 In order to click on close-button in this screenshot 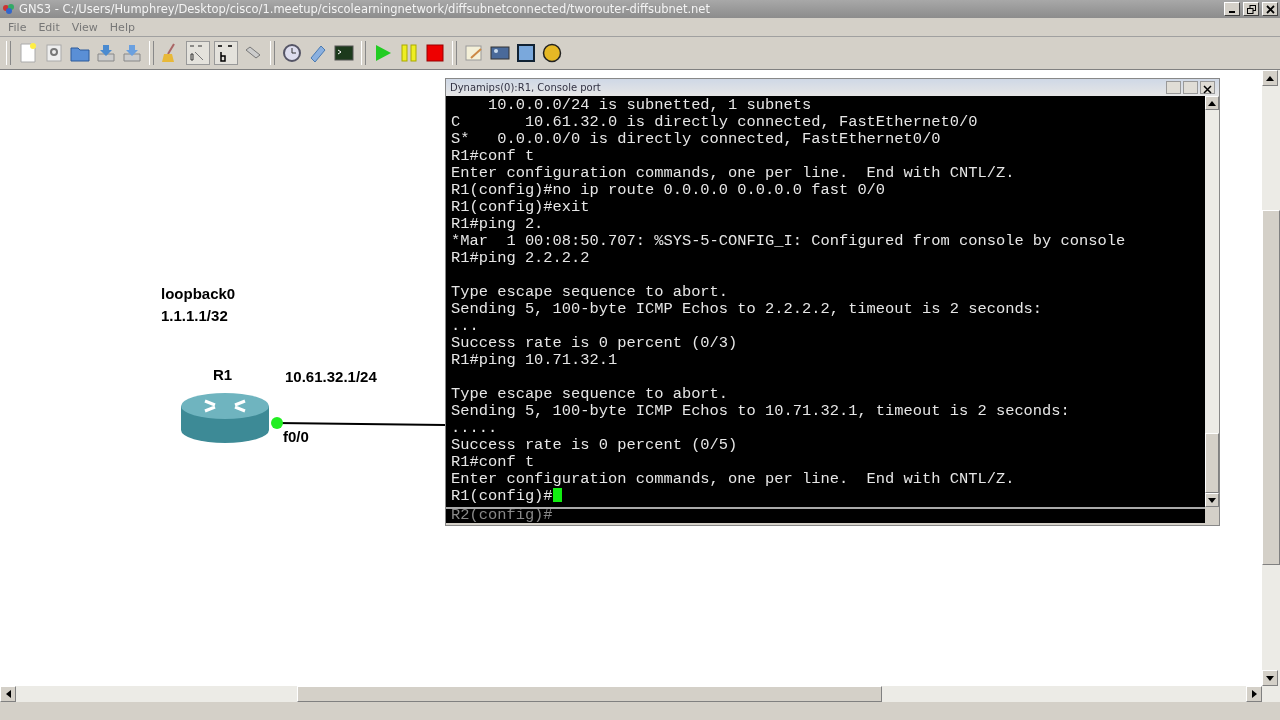, I will do `click(1207, 87)`.